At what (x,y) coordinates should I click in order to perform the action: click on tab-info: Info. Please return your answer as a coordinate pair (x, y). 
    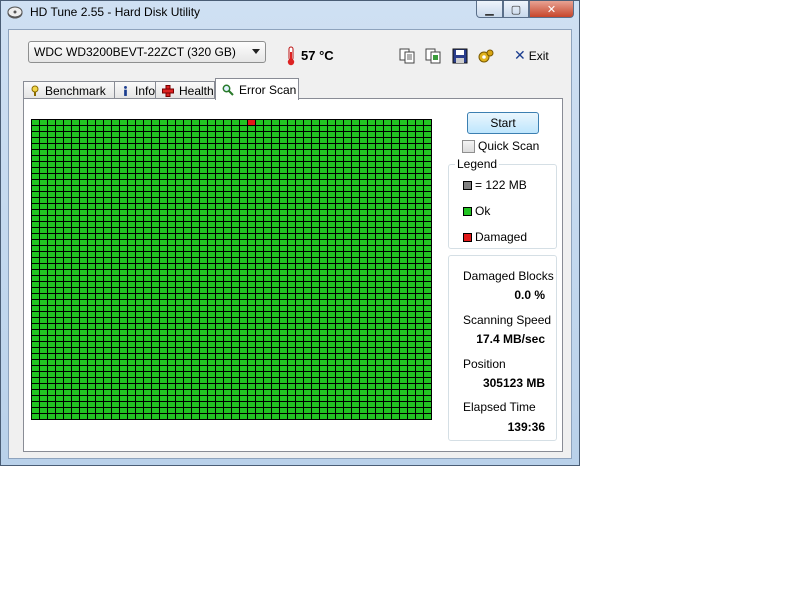
    Looking at the image, I should click on (135, 90).